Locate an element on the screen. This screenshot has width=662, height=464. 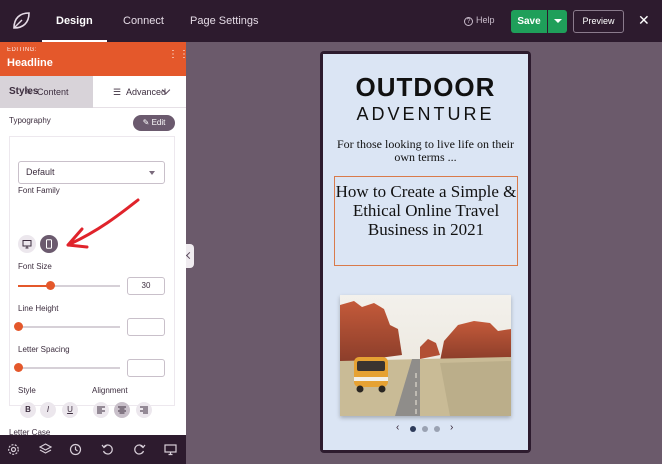
tab-advanced: ☰ Advanced is located at coordinates (139, 92).